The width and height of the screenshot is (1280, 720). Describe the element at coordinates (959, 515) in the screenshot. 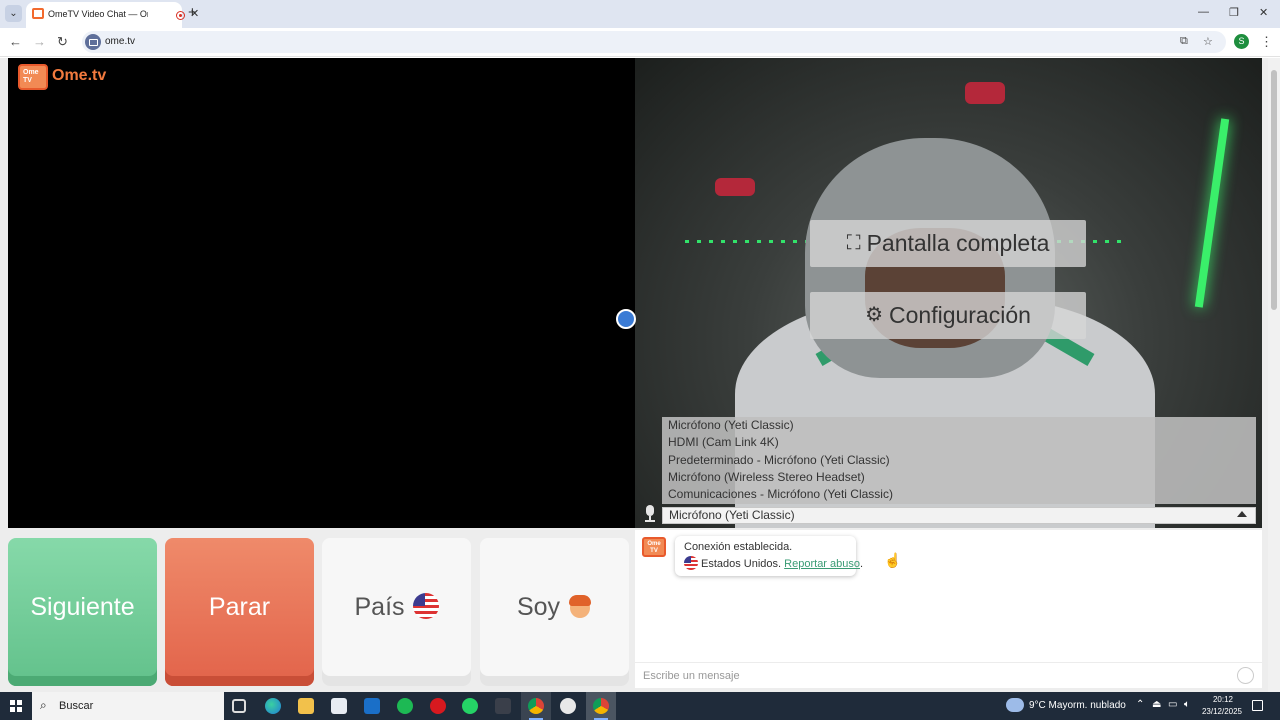

I see `microphone-select: Micrófono (Yeti Classic)` at that location.